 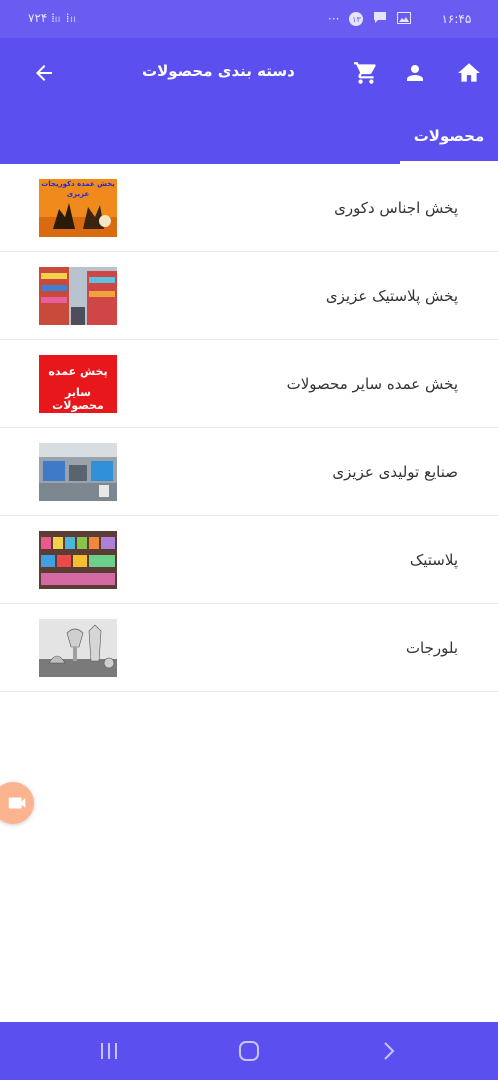 I want to click on message-icon, so click(x=380, y=19).